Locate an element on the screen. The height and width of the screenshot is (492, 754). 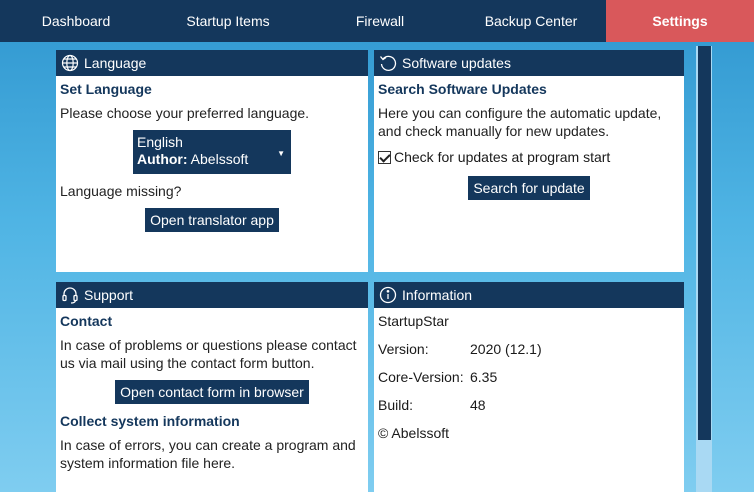
support-panel-header: Support is located at coordinates (212, 295).